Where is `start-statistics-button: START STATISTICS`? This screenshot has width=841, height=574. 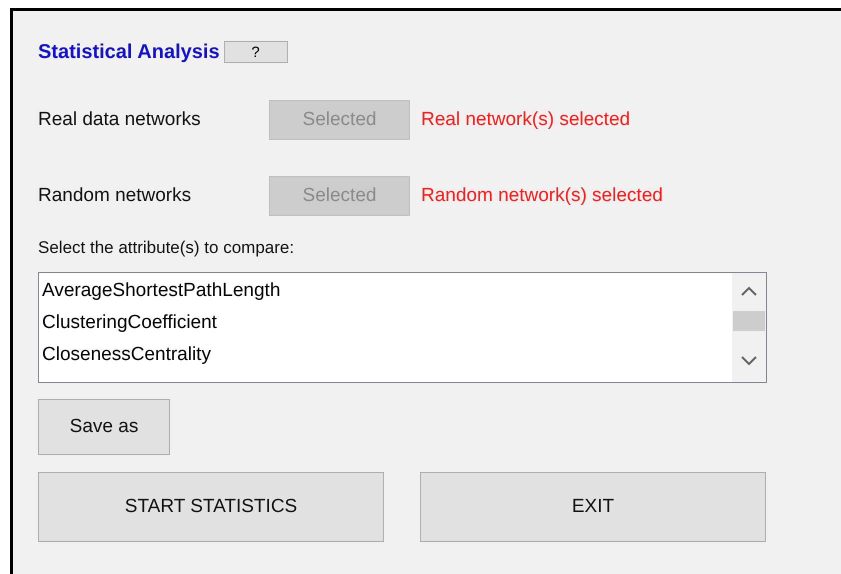
start-statistics-button: START STATISTICS is located at coordinates (211, 507).